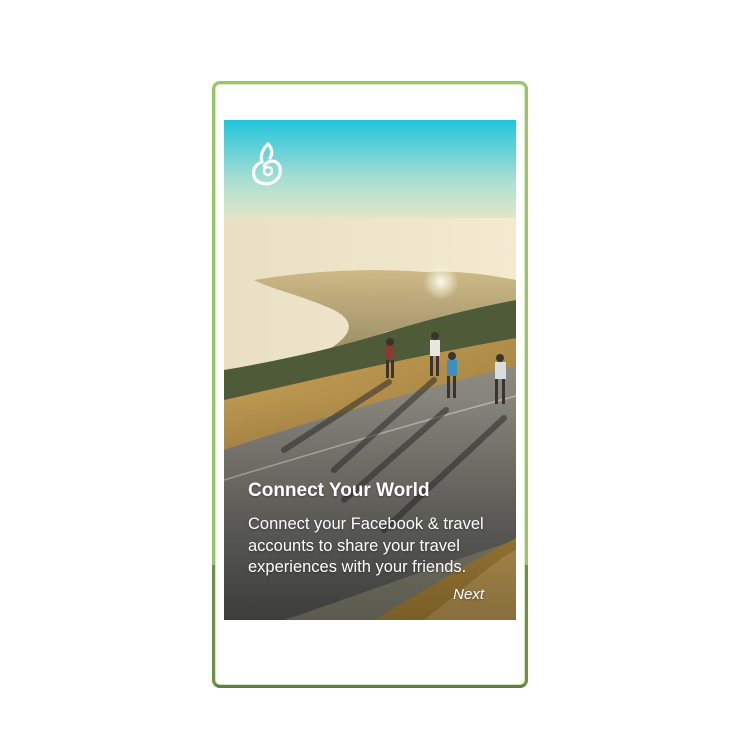 The height and width of the screenshot is (740, 740). I want to click on next-button: Next, so click(468, 594).